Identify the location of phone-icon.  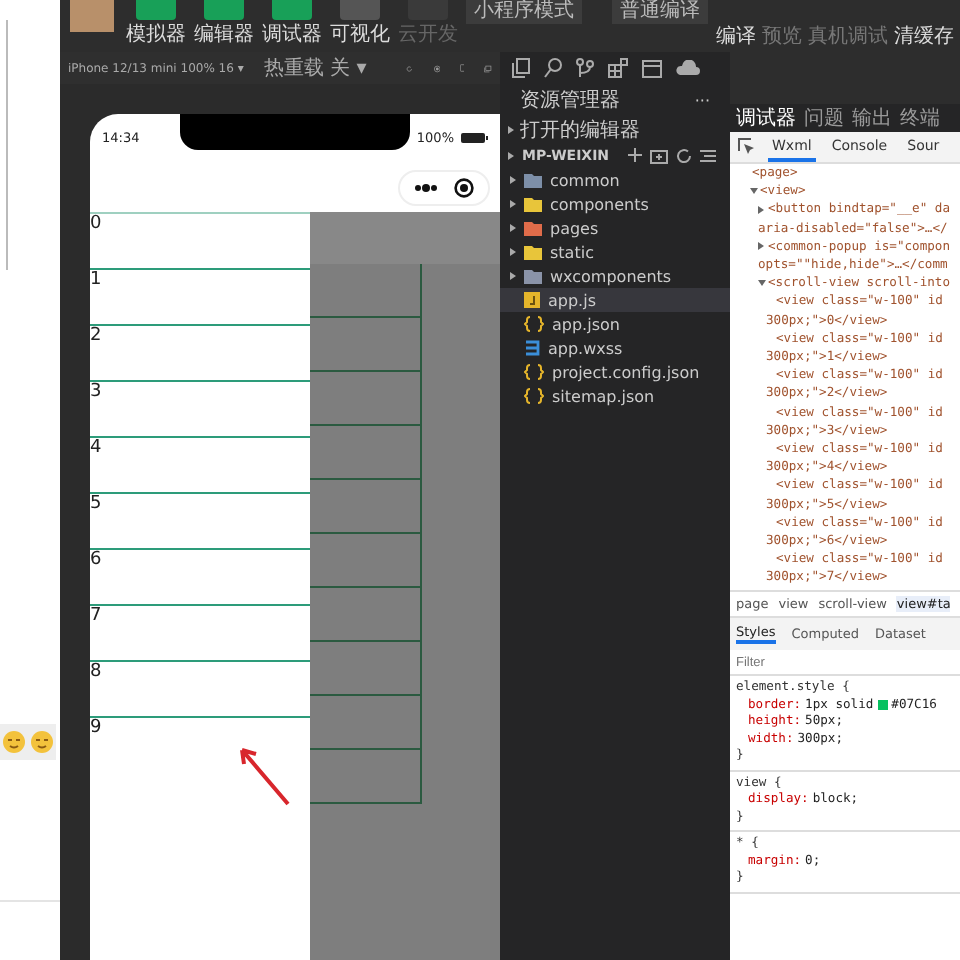
(462, 68).